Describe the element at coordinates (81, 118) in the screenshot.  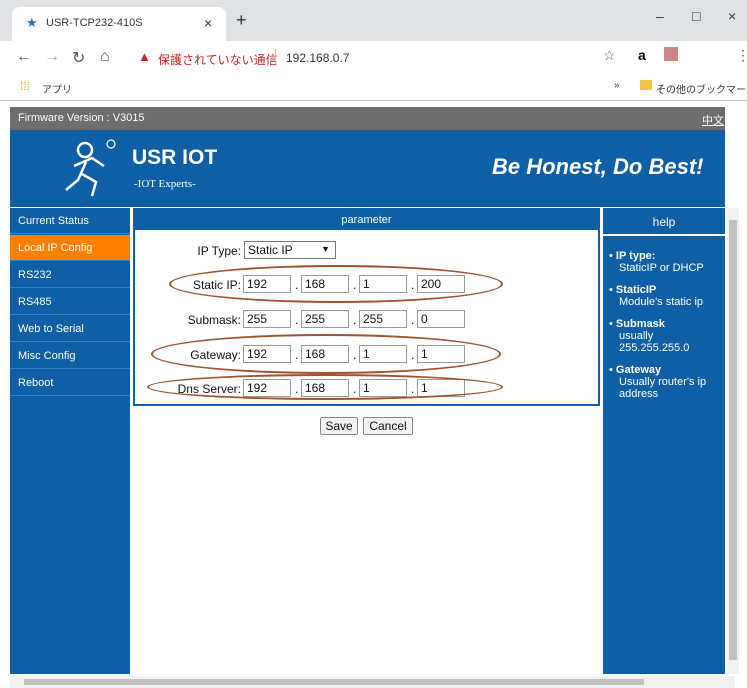
I see `firmware-version: Firmware Version : V3015` at that location.